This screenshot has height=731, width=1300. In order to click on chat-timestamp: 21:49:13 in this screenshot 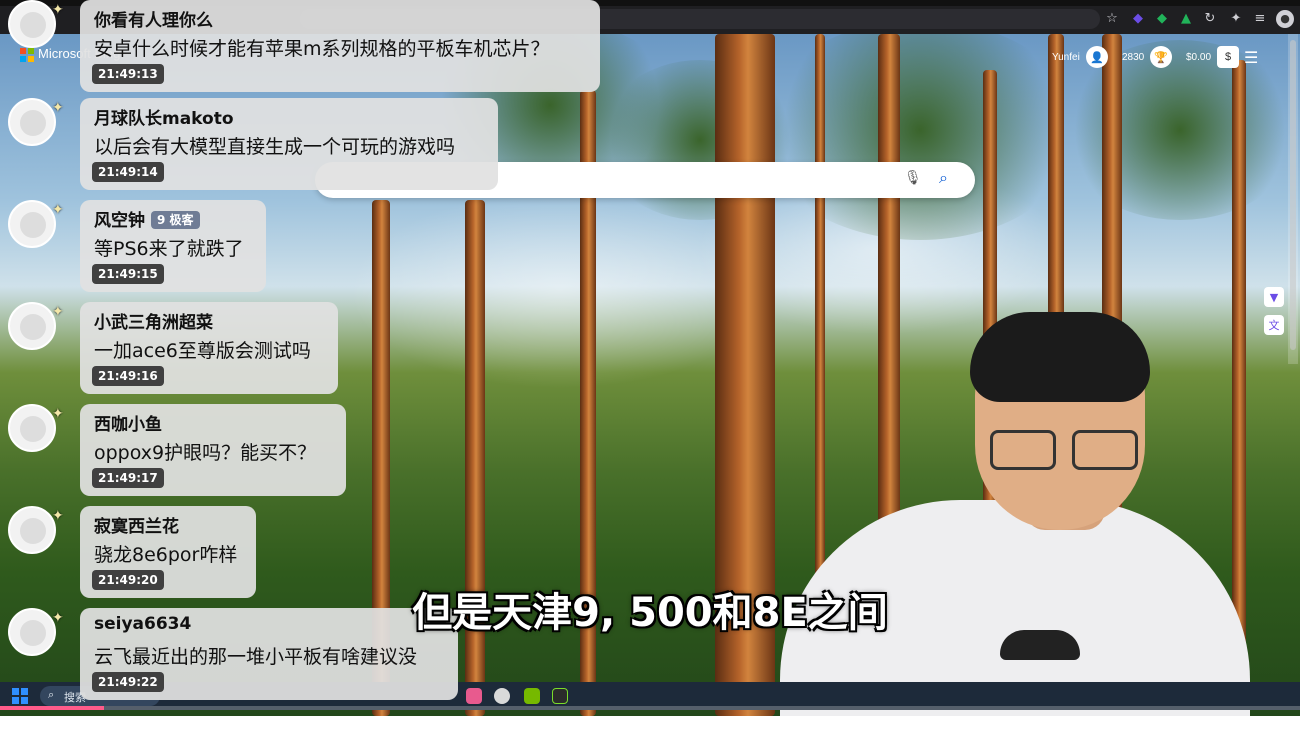, I will do `click(128, 74)`.